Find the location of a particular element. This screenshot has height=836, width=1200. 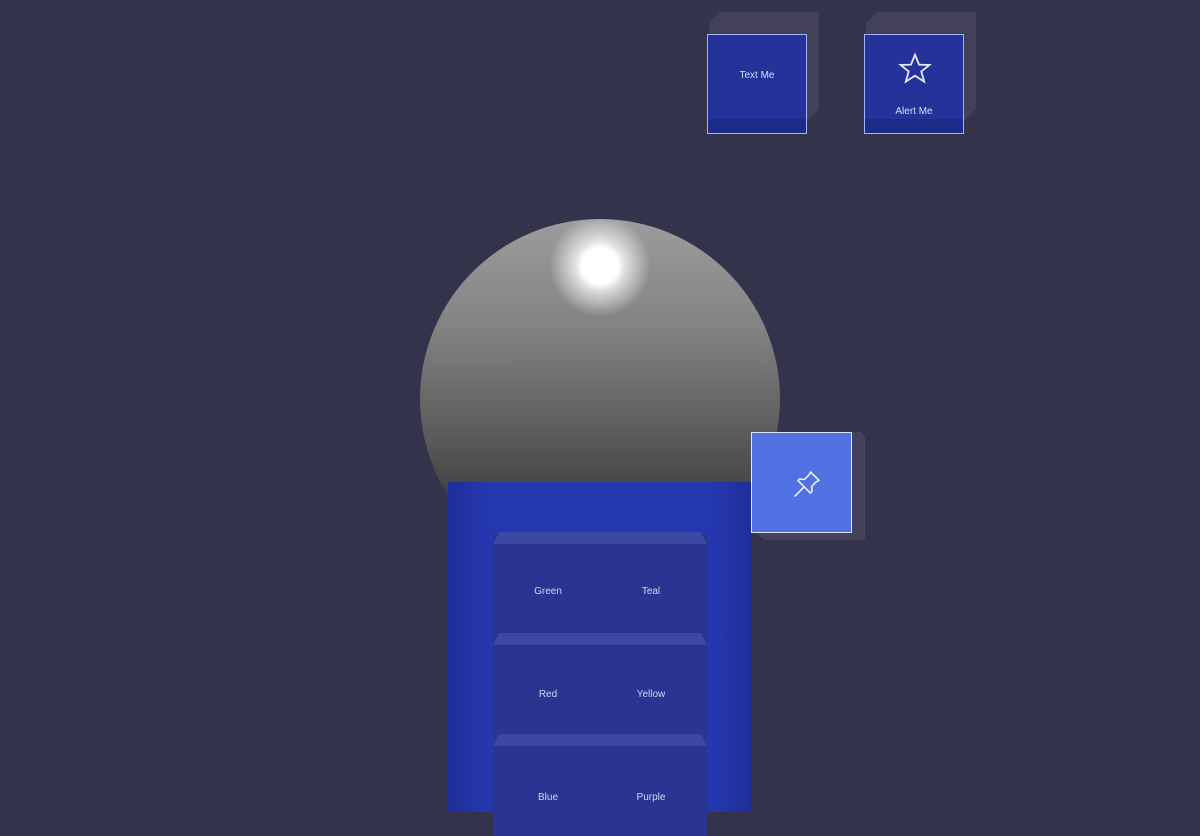

alert-me-button-face: Alert Me is located at coordinates (914, 84).